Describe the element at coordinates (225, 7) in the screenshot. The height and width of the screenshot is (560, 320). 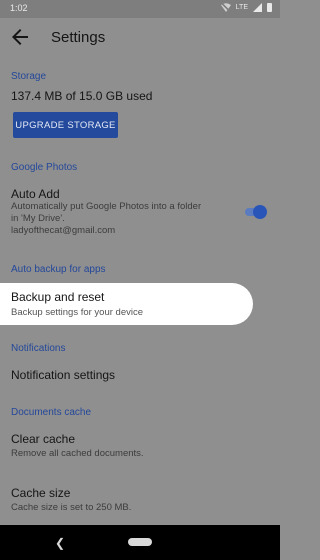
I see `wifi-off-icon` at that location.